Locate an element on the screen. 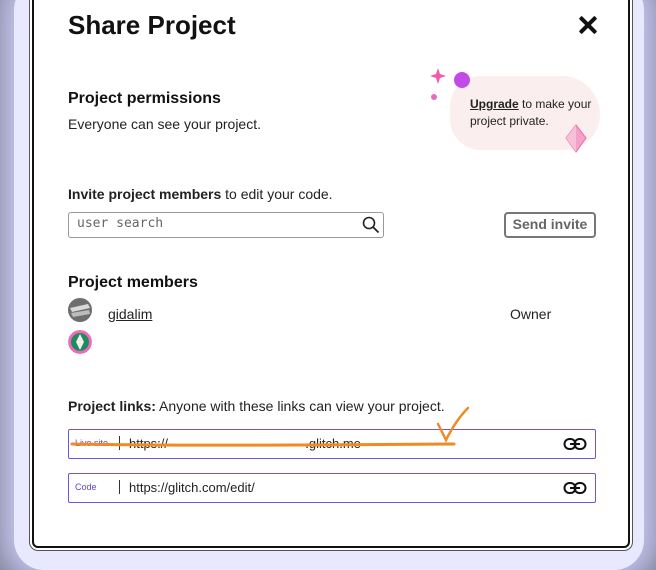 The height and width of the screenshot is (570, 656). search-icon is located at coordinates (371, 225).